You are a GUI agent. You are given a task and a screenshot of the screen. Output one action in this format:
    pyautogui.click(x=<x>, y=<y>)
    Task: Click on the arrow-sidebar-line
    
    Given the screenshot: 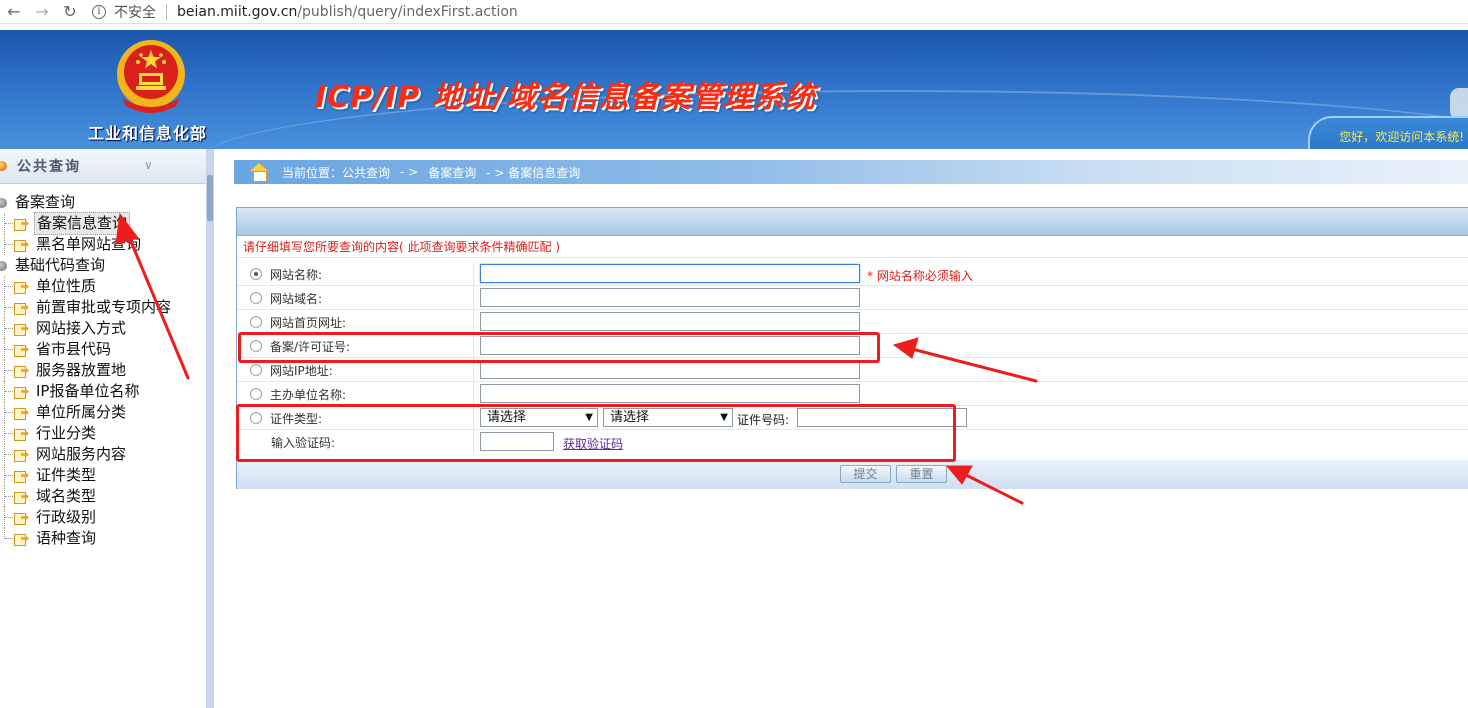 What is the action you would take?
    pyautogui.click(x=157, y=305)
    